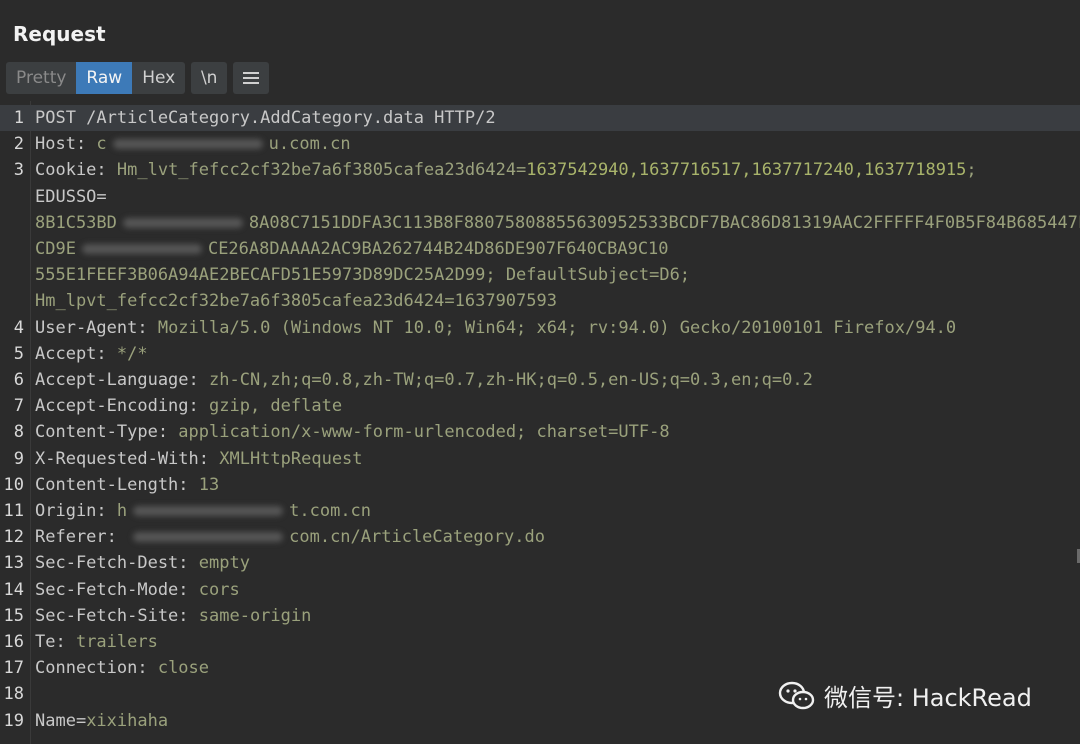  I want to click on code-line: 2 Host: c u.com.cn, so click(540, 144).